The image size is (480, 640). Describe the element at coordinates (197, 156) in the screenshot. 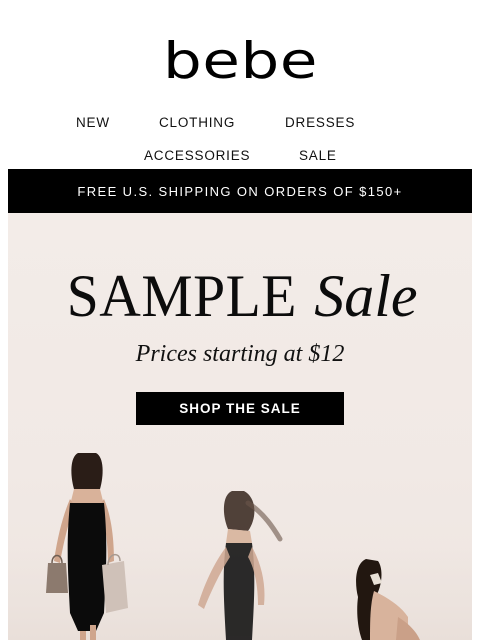

I see `nav-item-accessories: ACCESSORIES` at that location.